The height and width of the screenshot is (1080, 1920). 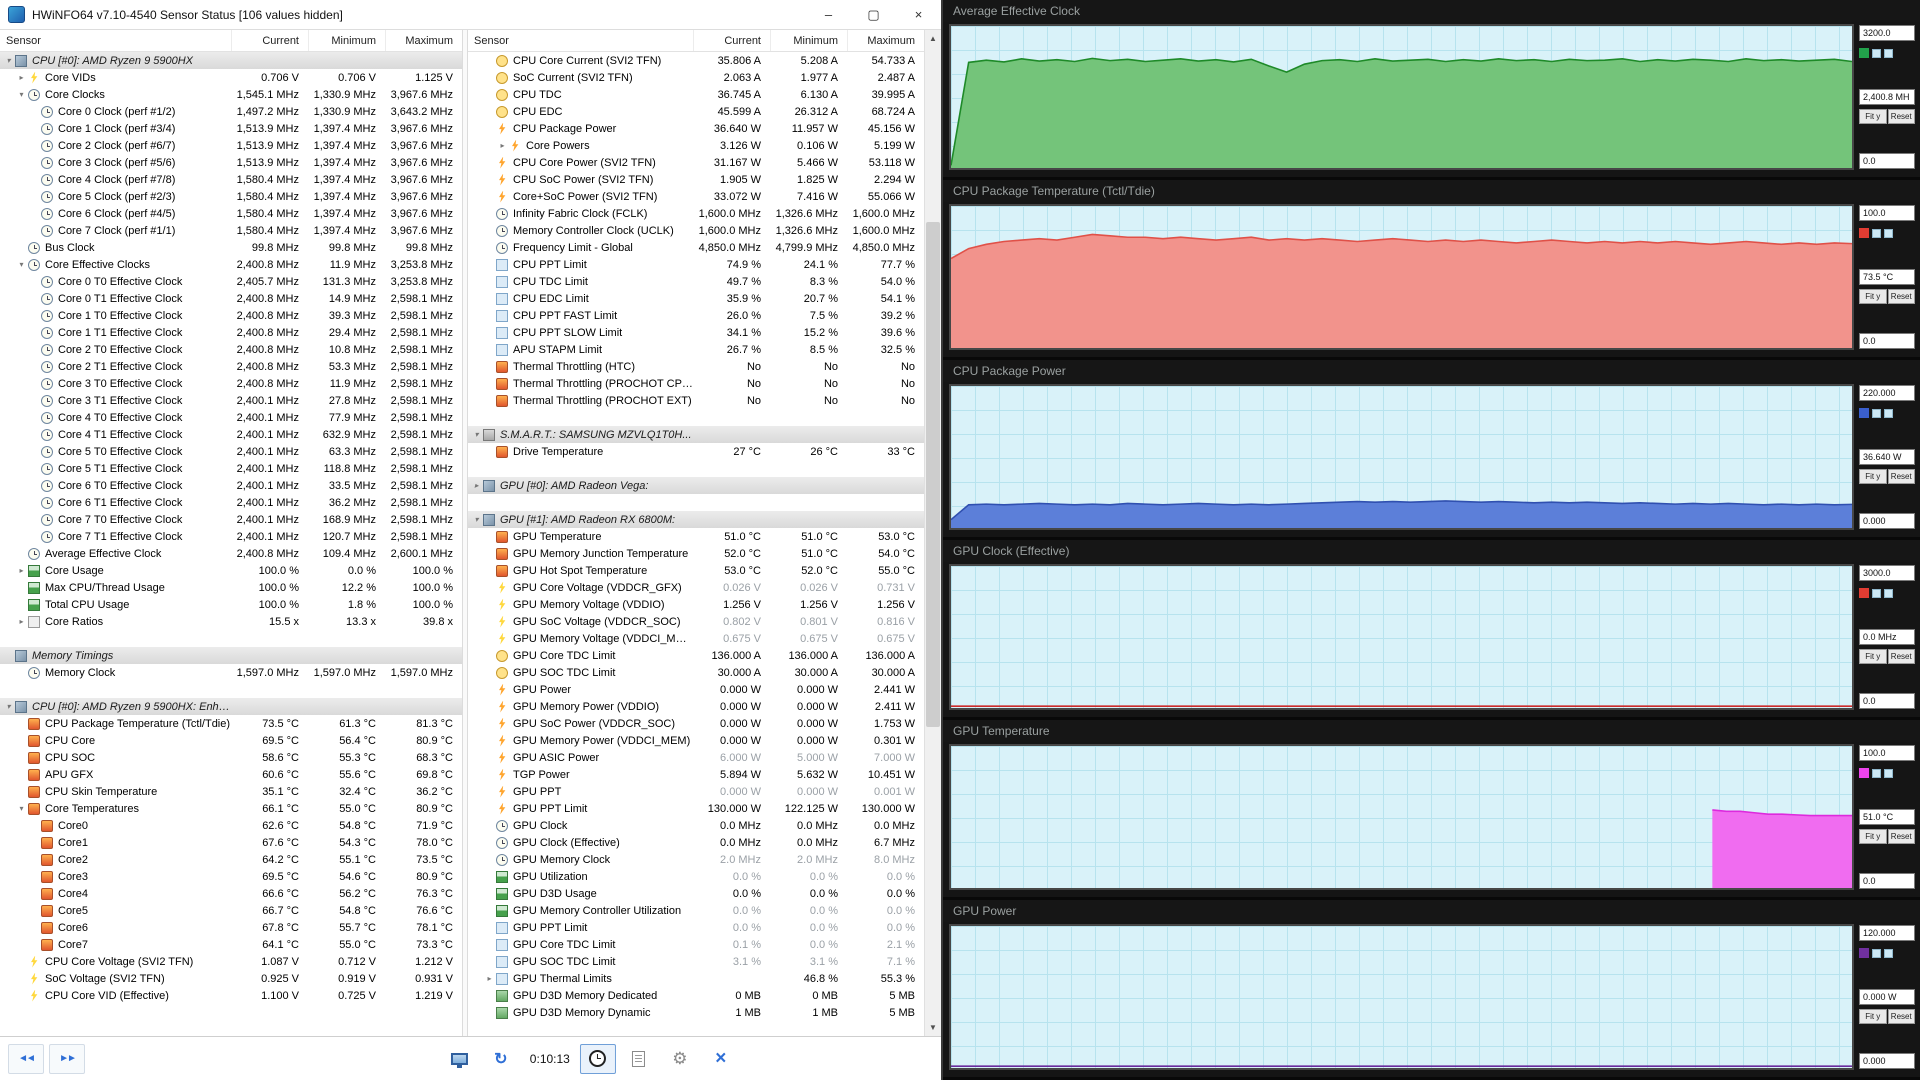 I want to click on sensor-row: Core3 69.5 °C 54.6 °C 80.9 °C, so click(x=231, y=876).